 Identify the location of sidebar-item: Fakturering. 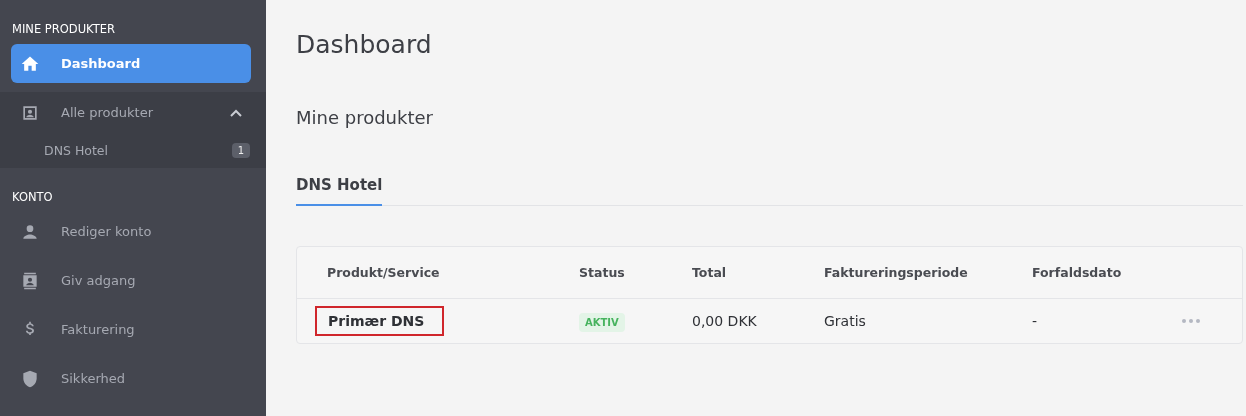
(131, 329).